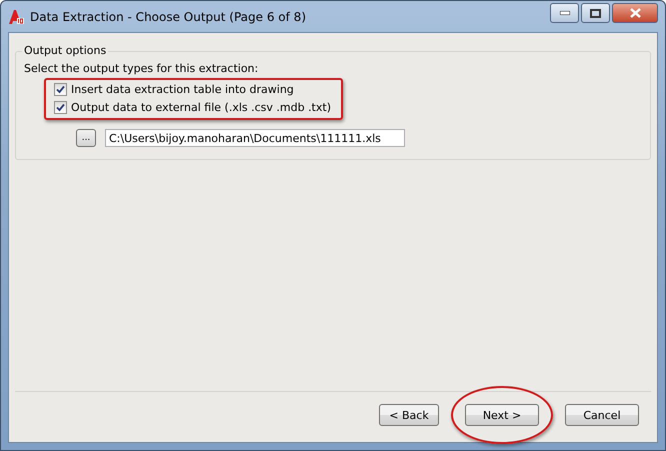 The width and height of the screenshot is (666, 451). I want to click on checkbox-label: Insert data extraction table into drawing, so click(182, 89).